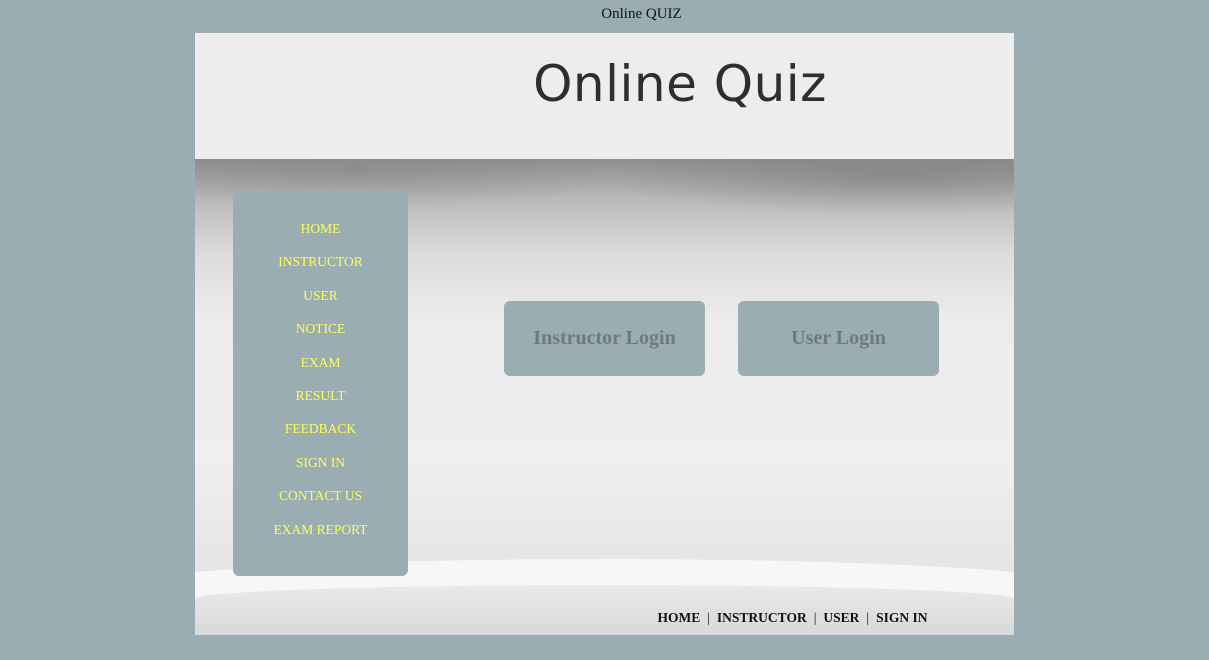  What do you see at coordinates (680, 84) in the screenshot?
I see `site-title: Online Quiz` at bounding box center [680, 84].